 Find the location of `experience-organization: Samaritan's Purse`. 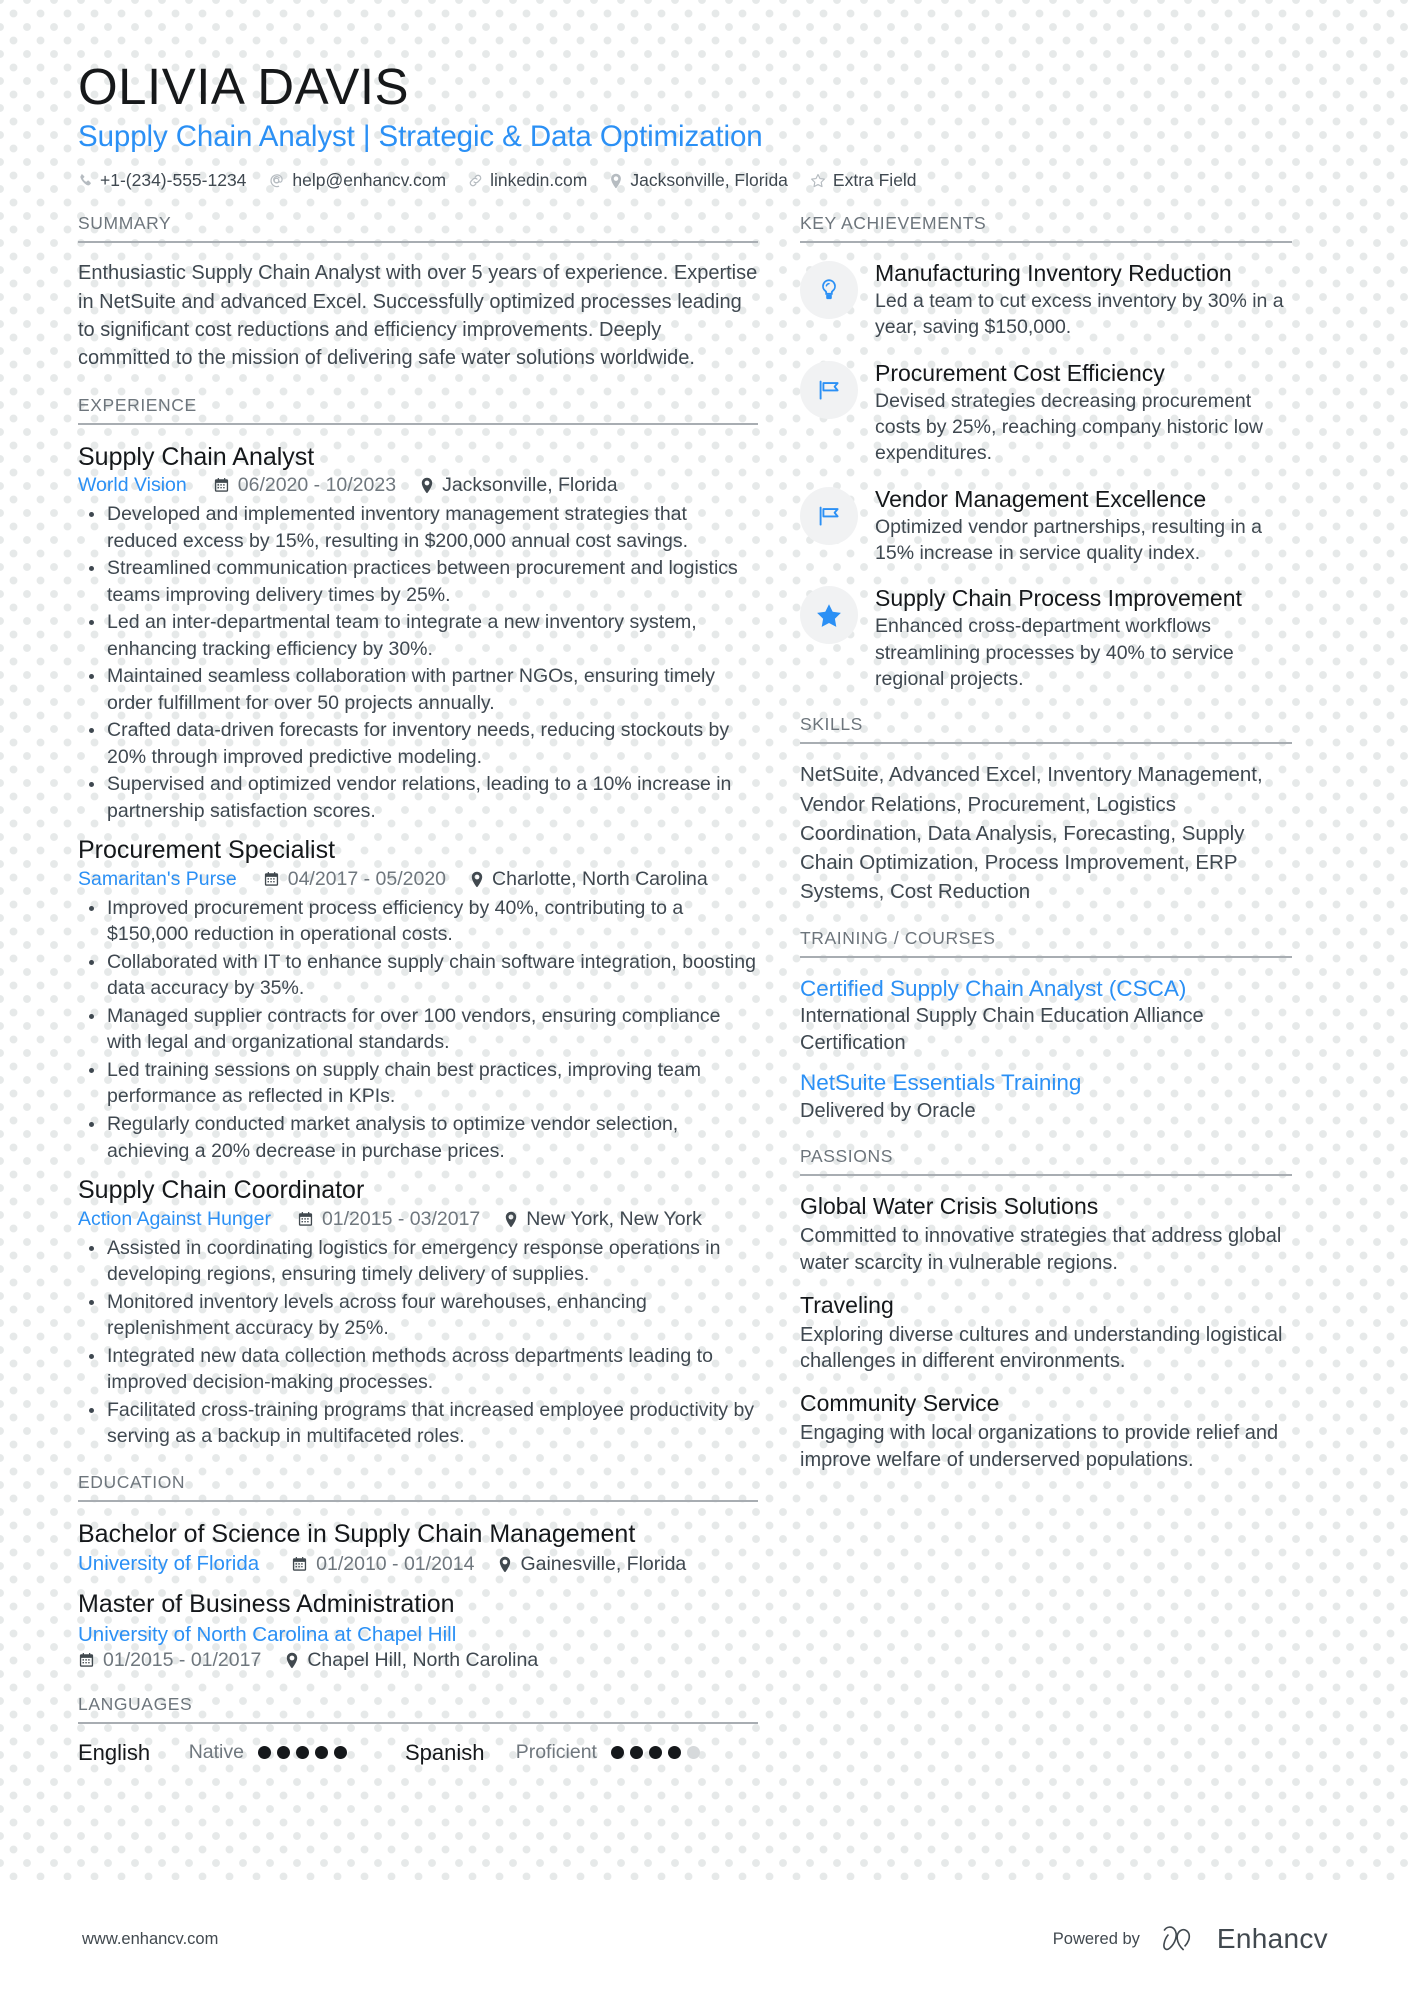

experience-organization: Samaritan's Purse is located at coordinates (157, 879).